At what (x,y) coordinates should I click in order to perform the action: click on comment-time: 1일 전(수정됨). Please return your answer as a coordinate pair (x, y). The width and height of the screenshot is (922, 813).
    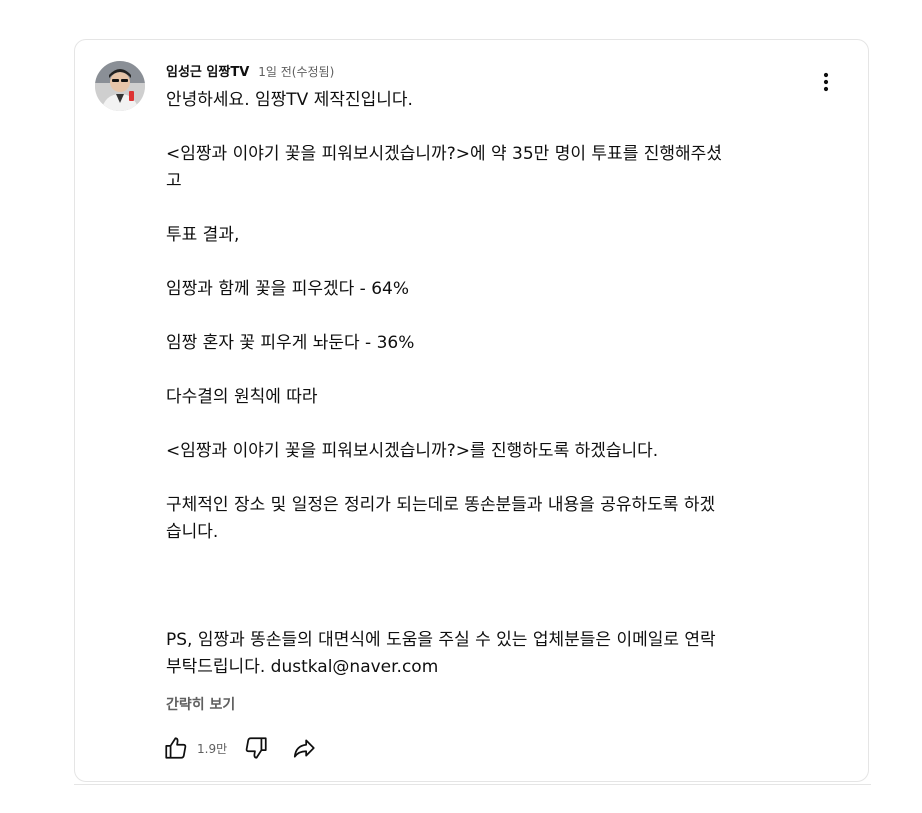
    Looking at the image, I should click on (296, 71).